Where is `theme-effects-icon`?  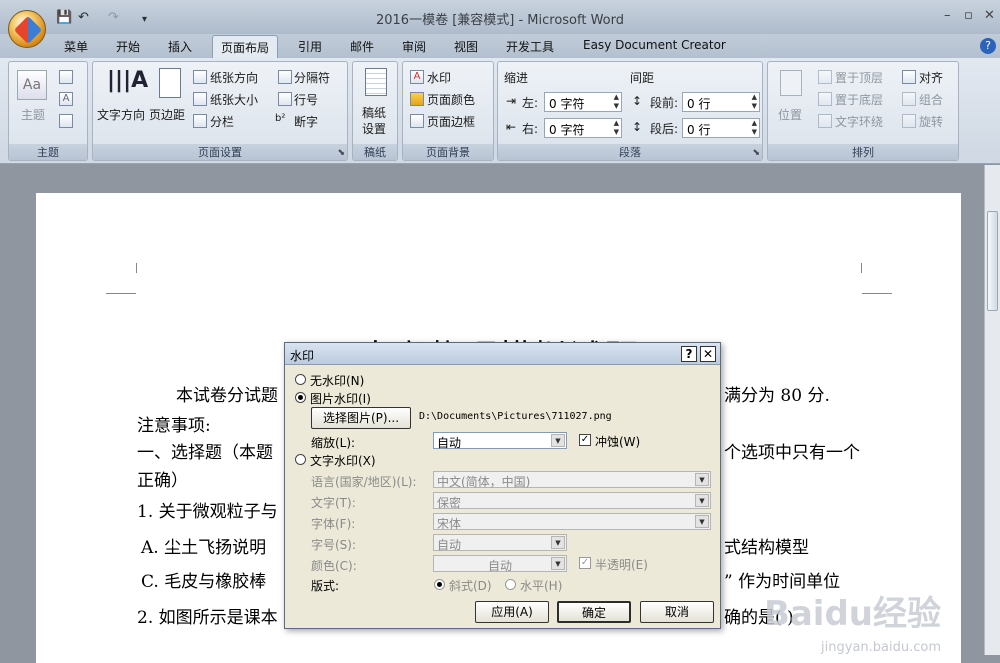 theme-effects-icon is located at coordinates (66, 121).